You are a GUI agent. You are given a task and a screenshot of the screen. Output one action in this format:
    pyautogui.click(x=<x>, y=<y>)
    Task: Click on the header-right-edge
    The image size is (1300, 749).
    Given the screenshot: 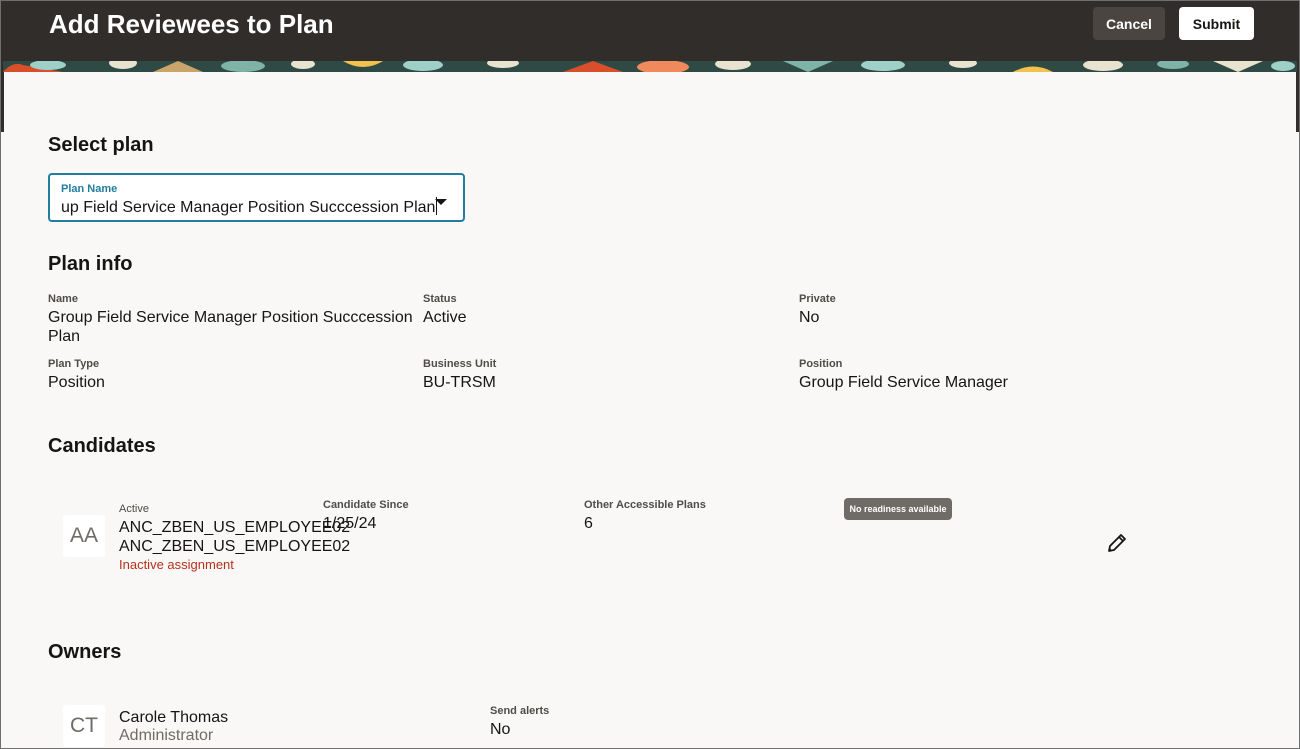 What is the action you would take?
    pyautogui.click(x=1297, y=102)
    